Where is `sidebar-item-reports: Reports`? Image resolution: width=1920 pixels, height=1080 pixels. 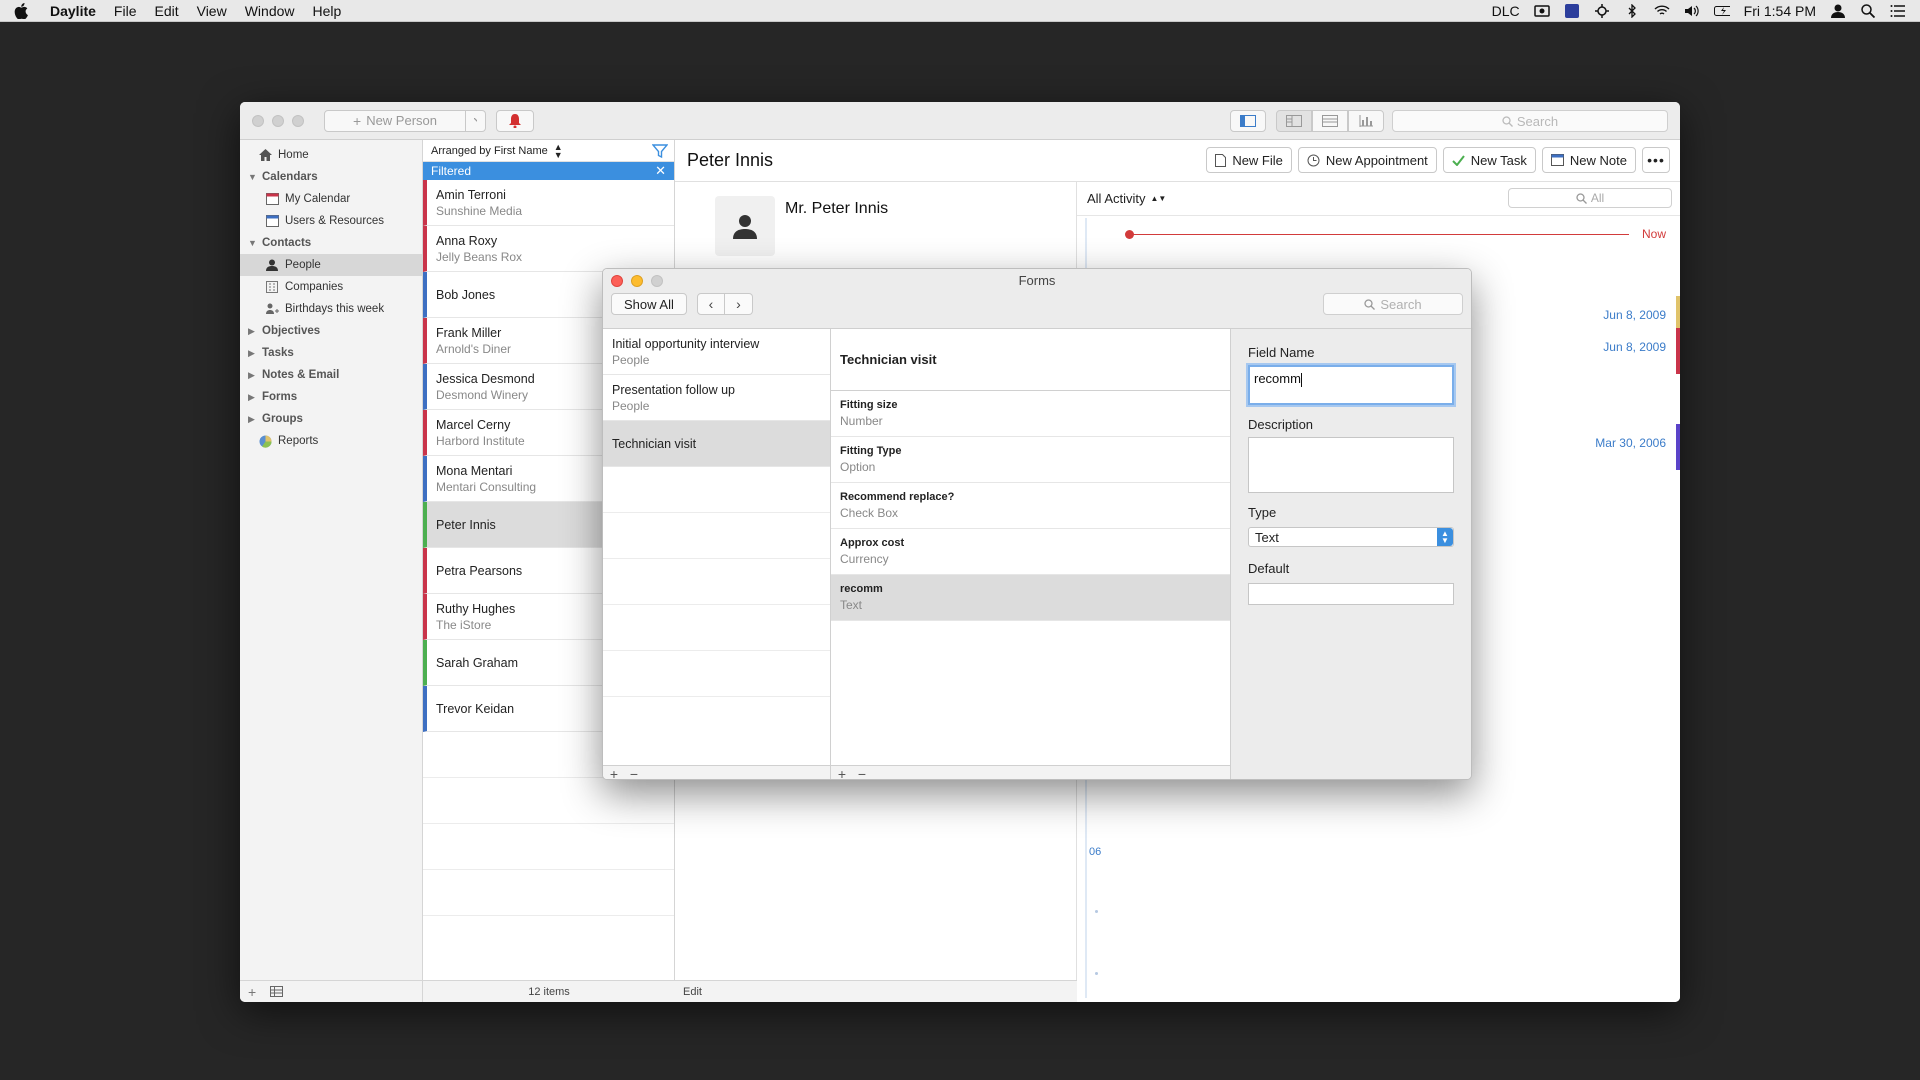 sidebar-item-reports: Reports is located at coordinates (331, 441).